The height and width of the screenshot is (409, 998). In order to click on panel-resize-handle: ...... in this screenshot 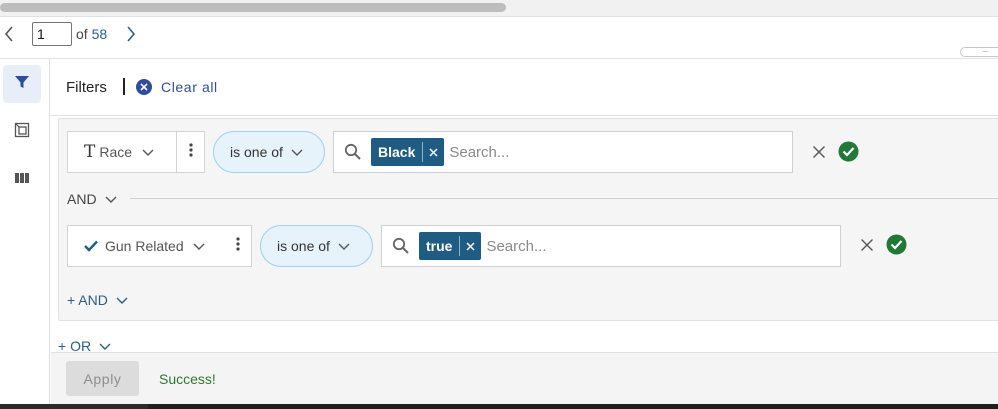, I will do `click(979, 52)`.